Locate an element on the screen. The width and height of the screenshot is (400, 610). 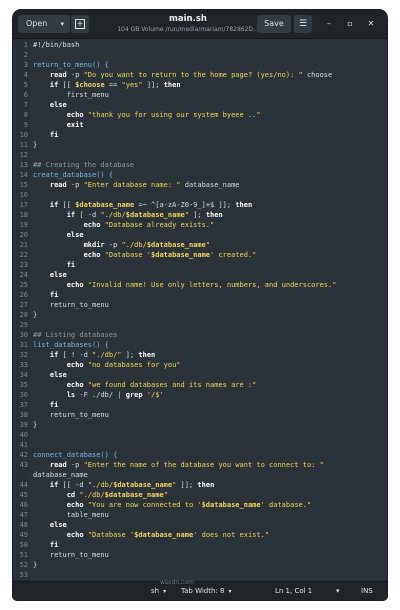
line-number: 36 is located at coordinates (23, 395).